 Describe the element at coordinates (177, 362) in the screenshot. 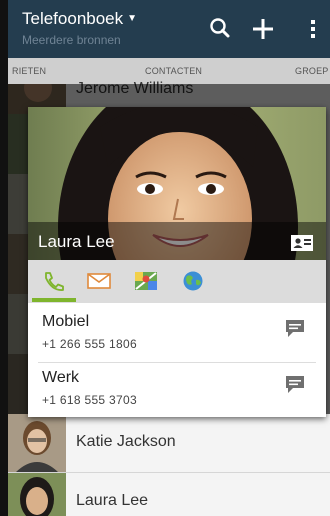

I see `divider` at that location.